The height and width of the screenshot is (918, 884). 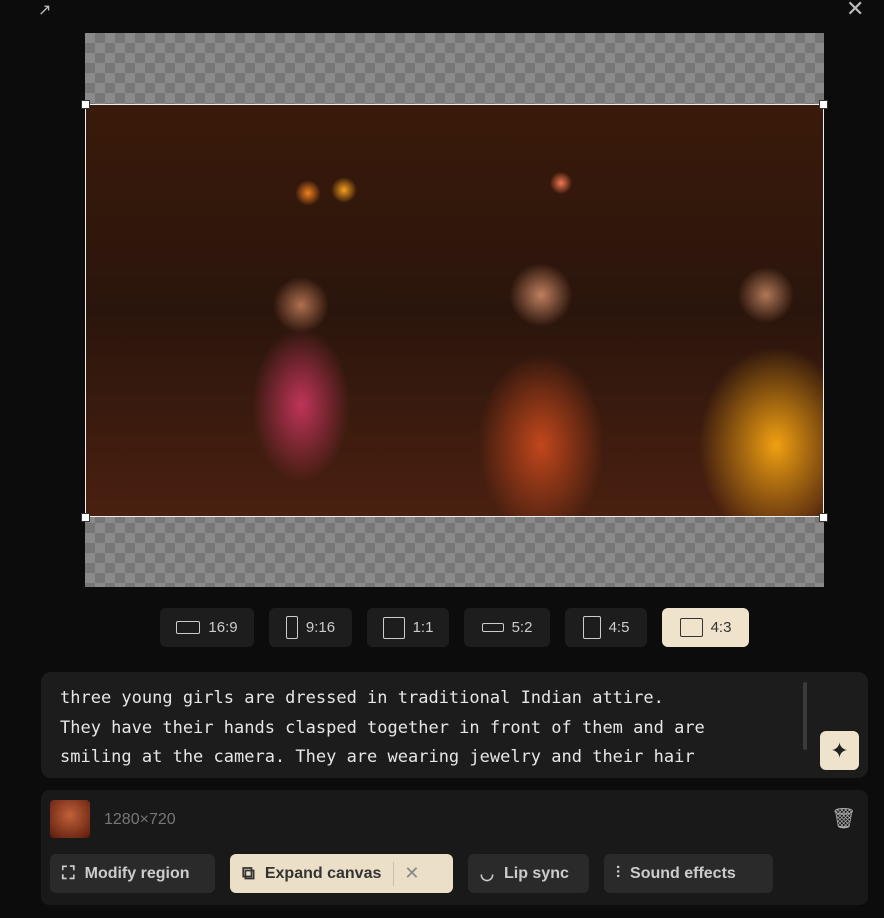 I want to click on sound-wave-icon: ⫶, so click(x=618, y=873).